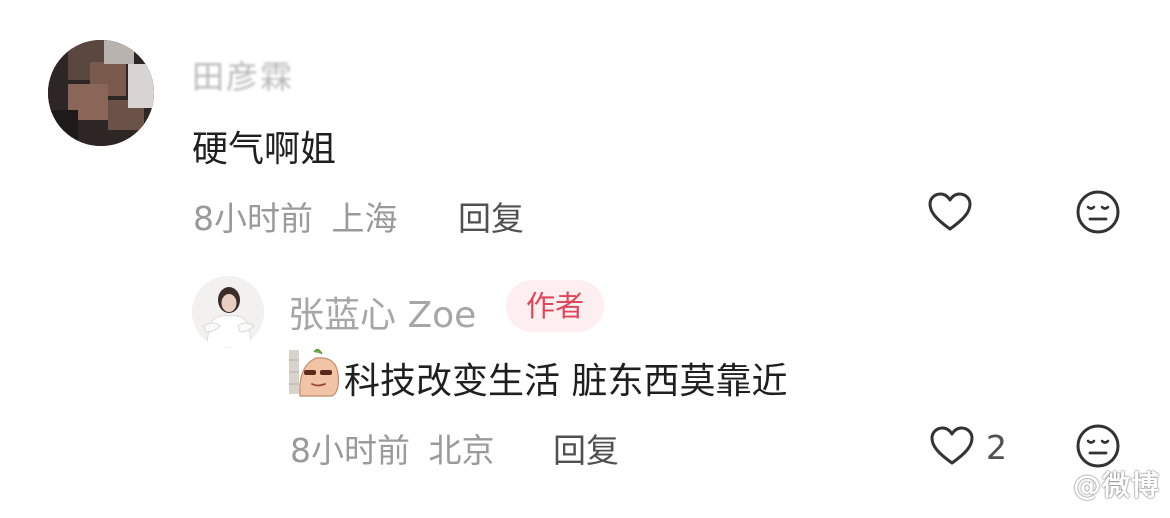  Describe the element at coordinates (491, 216) in the screenshot. I see `reply-button: 回复` at that location.